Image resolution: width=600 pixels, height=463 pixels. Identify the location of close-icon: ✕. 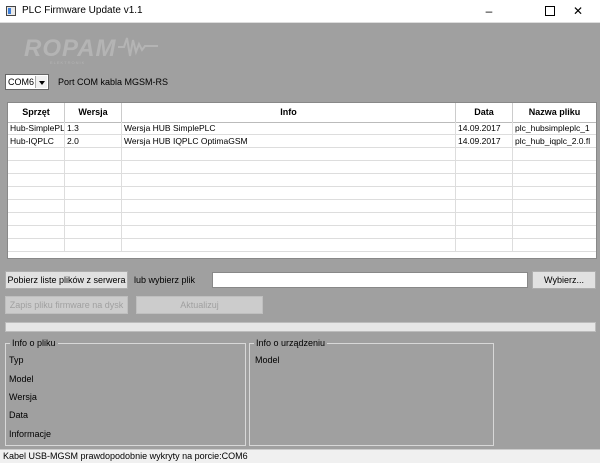
(578, 11).